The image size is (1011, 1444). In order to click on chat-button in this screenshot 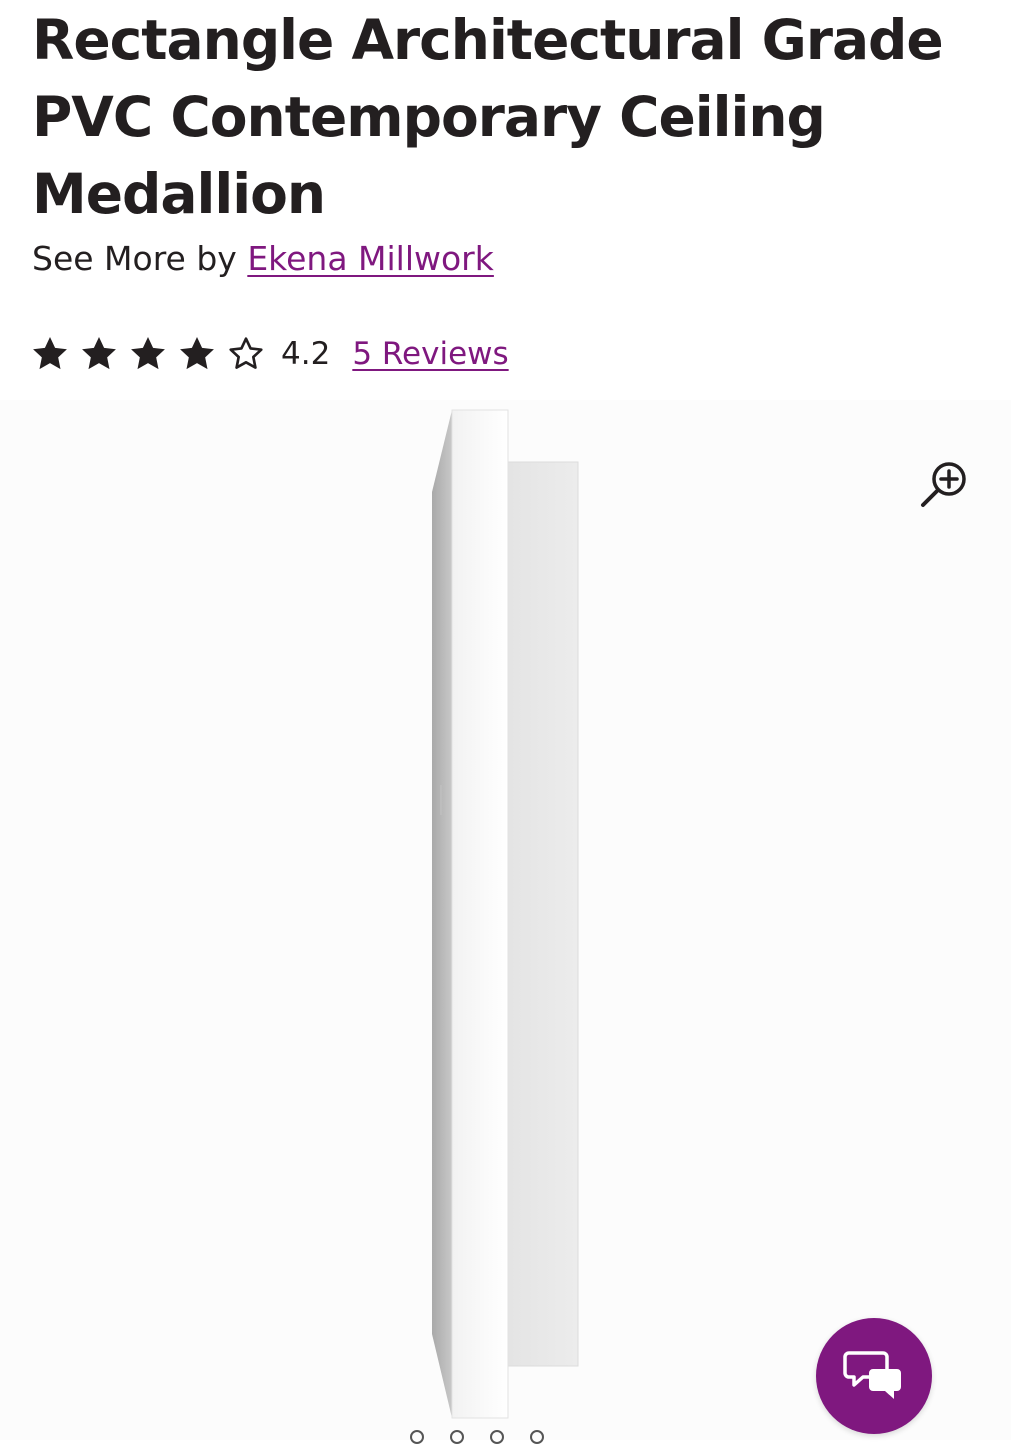, I will do `click(874, 1376)`.